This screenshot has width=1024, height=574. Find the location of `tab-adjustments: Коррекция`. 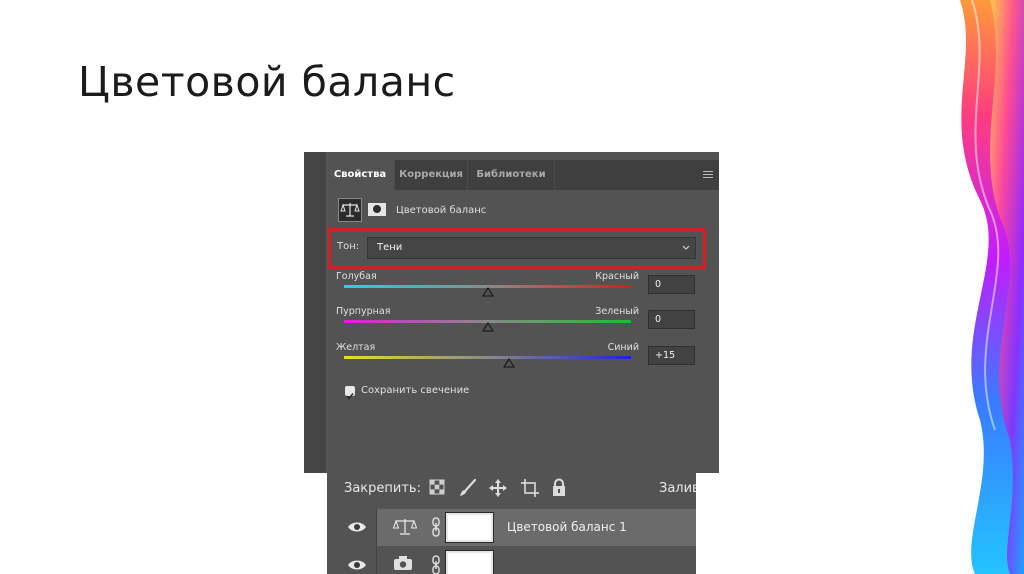

tab-adjustments: Коррекция is located at coordinates (431, 175).